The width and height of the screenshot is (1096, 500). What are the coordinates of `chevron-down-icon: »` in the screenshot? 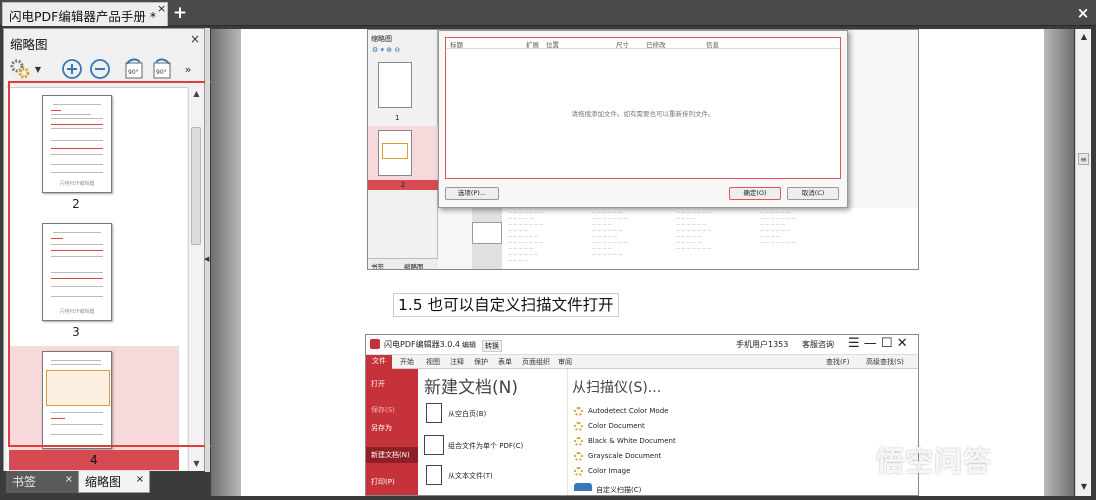 It's located at (188, 69).